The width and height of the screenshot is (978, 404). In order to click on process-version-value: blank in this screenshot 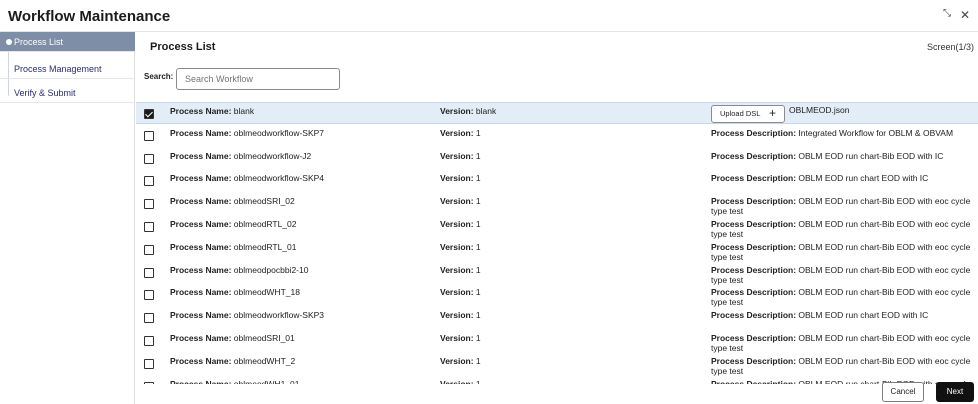, I will do `click(486, 111)`.